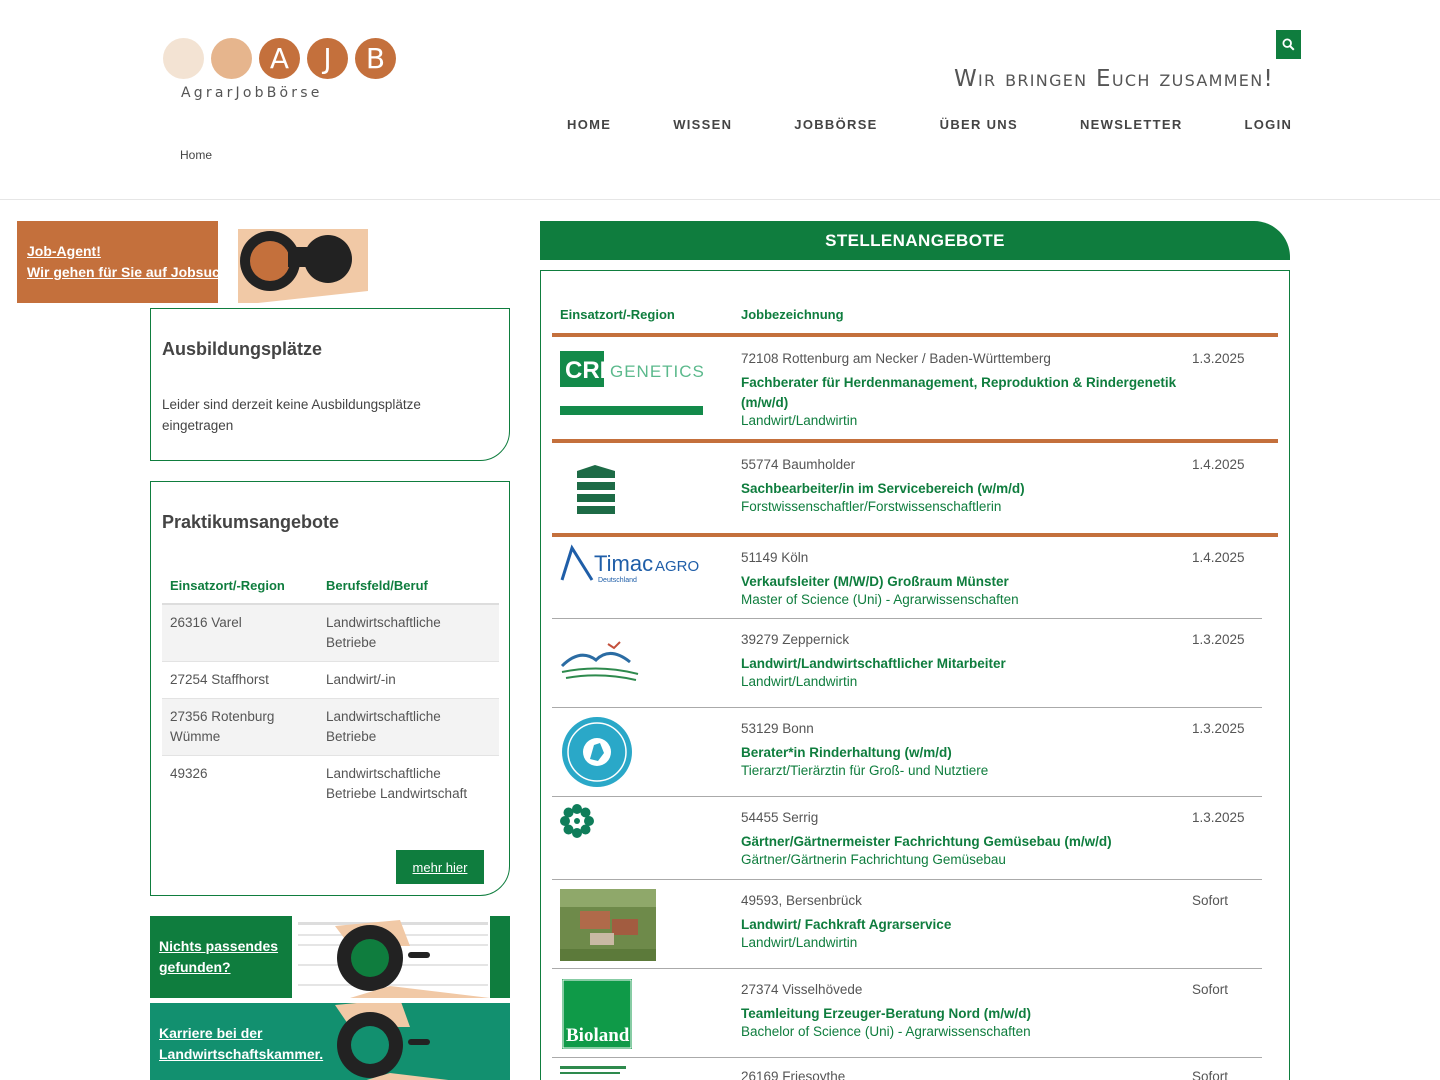 The height and width of the screenshot is (1080, 1440). I want to click on job-location: 54455 Serrig, so click(780, 817).